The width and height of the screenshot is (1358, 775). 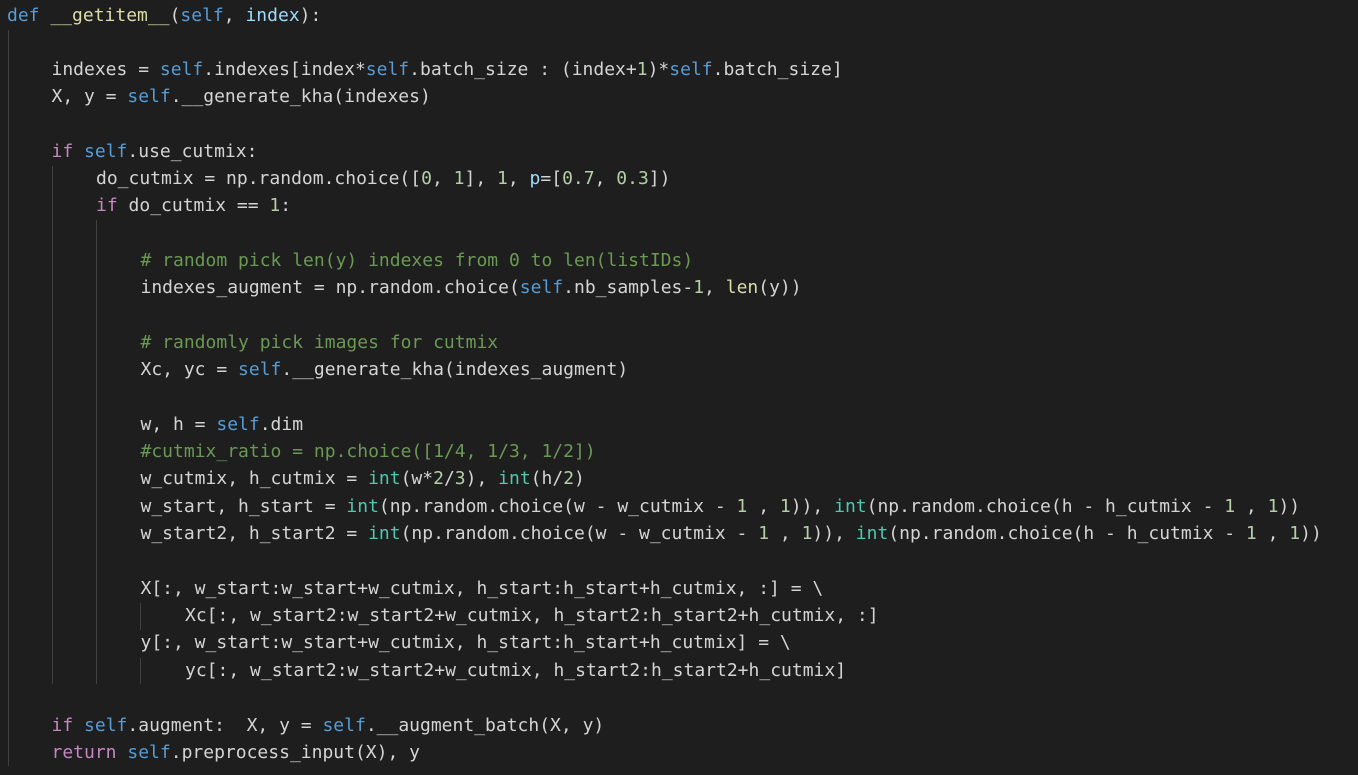 What do you see at coordinates (254, 478) in the screenshot?
I see `code-token: w_cutmix, h_cutmix =` at bounding box center [254, 478].